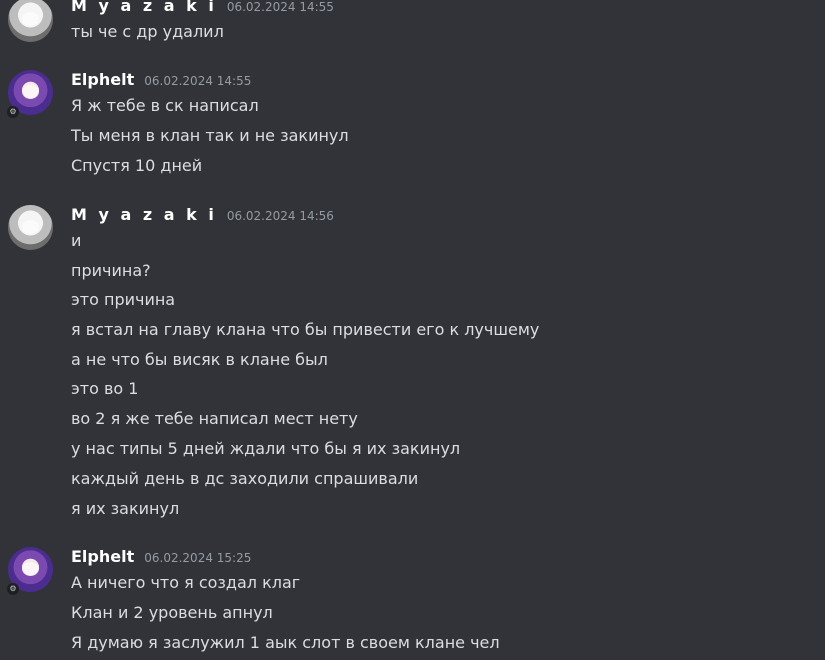 The image size is (825, 660). I want to click on message-text: Я ж тебе в ск написал, so click(165, 105).